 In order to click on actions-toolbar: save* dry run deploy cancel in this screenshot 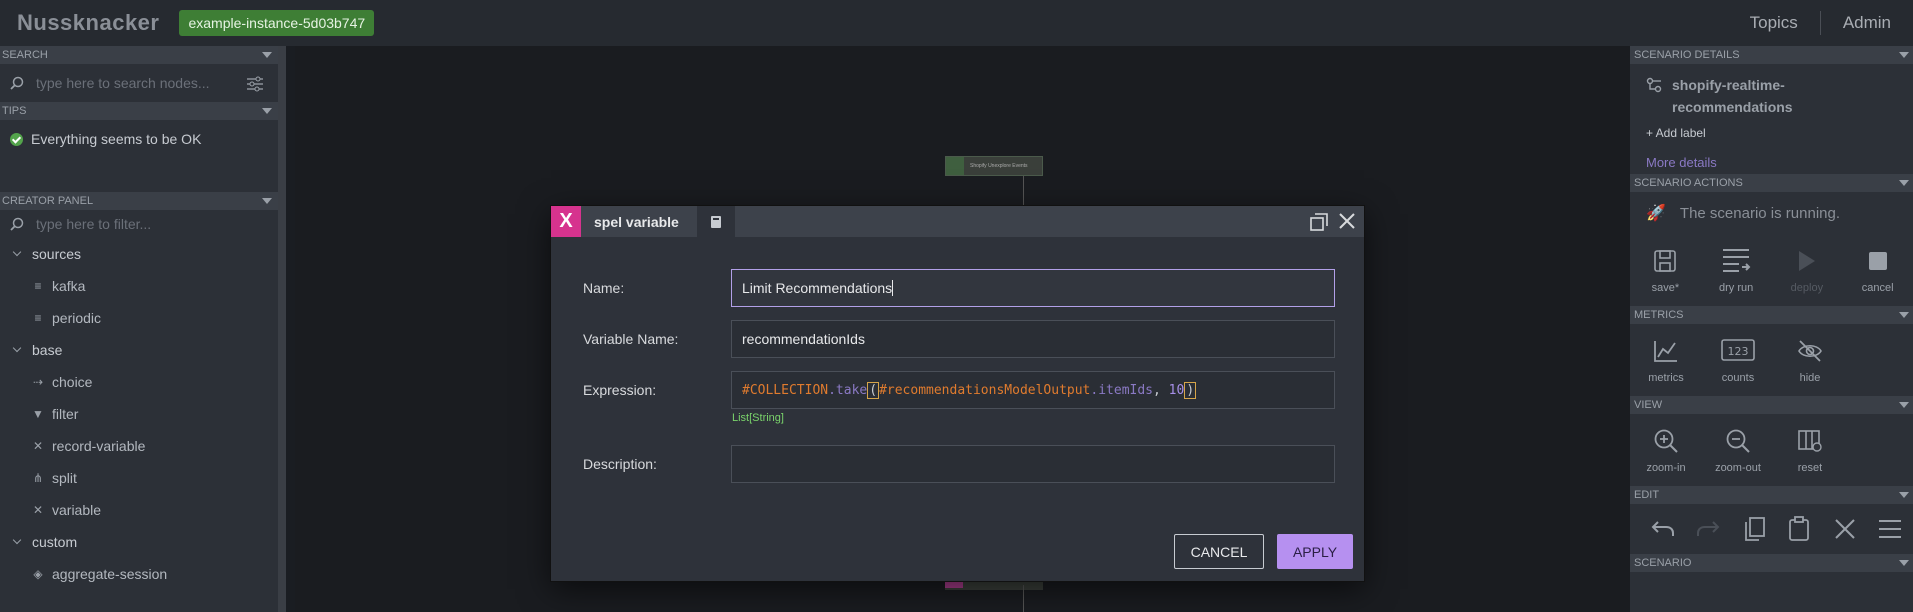, I will do `click(1771, 270)`.